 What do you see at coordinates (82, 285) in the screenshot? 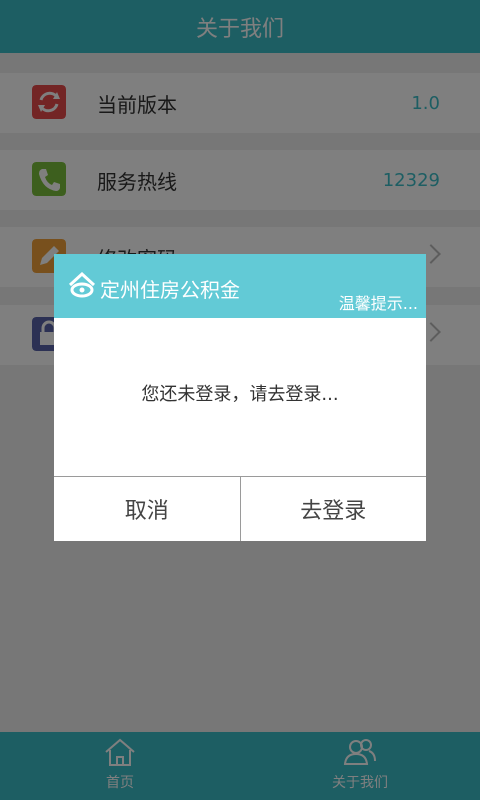
I see `house-logo-icon` at bounding box center [82, 285].